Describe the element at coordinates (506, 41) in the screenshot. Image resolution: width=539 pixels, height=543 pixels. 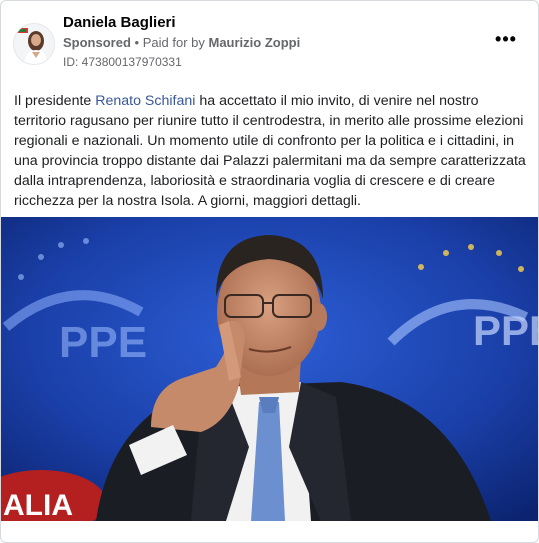
I see `more-options-icon: •••` at that location.